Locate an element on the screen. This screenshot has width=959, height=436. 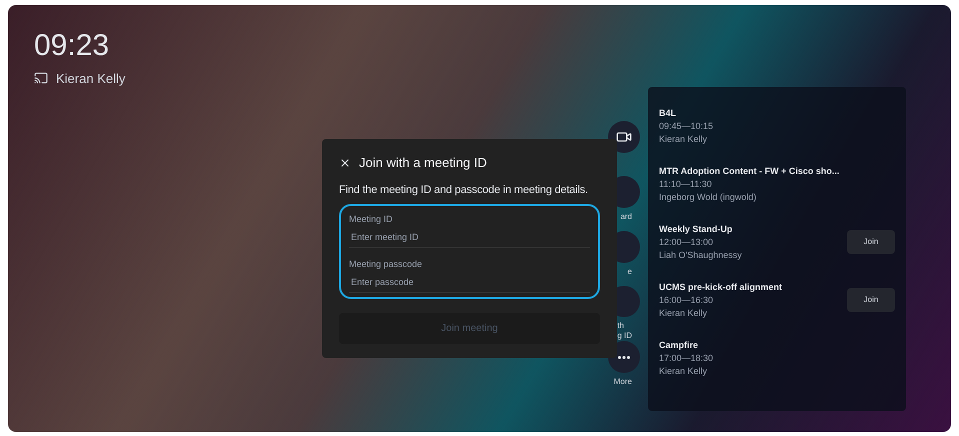
clock-time: 09:23 is located at coordinates (72, 46).